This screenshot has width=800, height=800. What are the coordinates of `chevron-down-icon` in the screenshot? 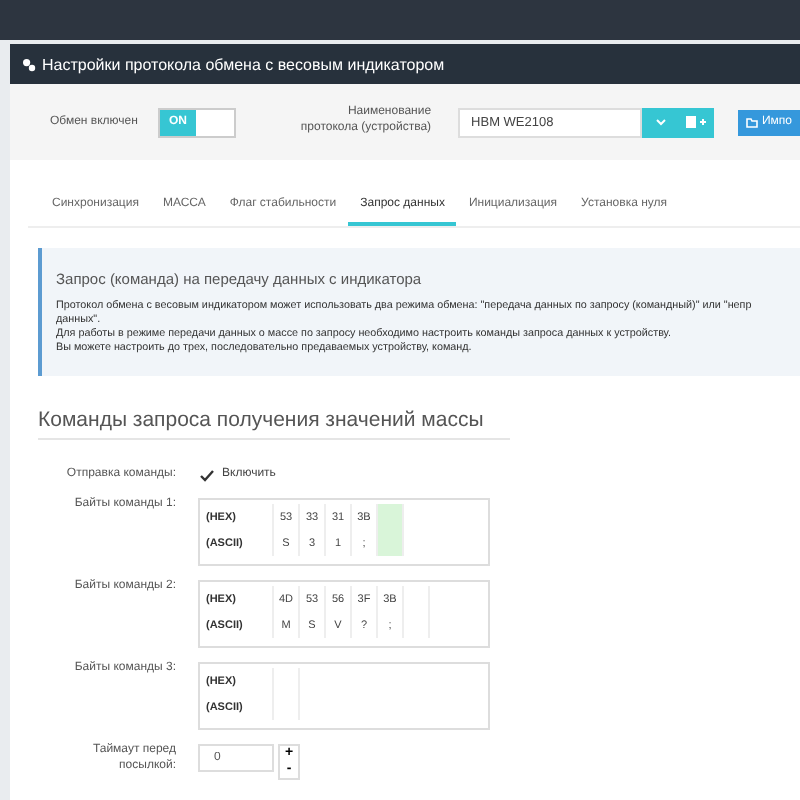 It's located at (660, 122).